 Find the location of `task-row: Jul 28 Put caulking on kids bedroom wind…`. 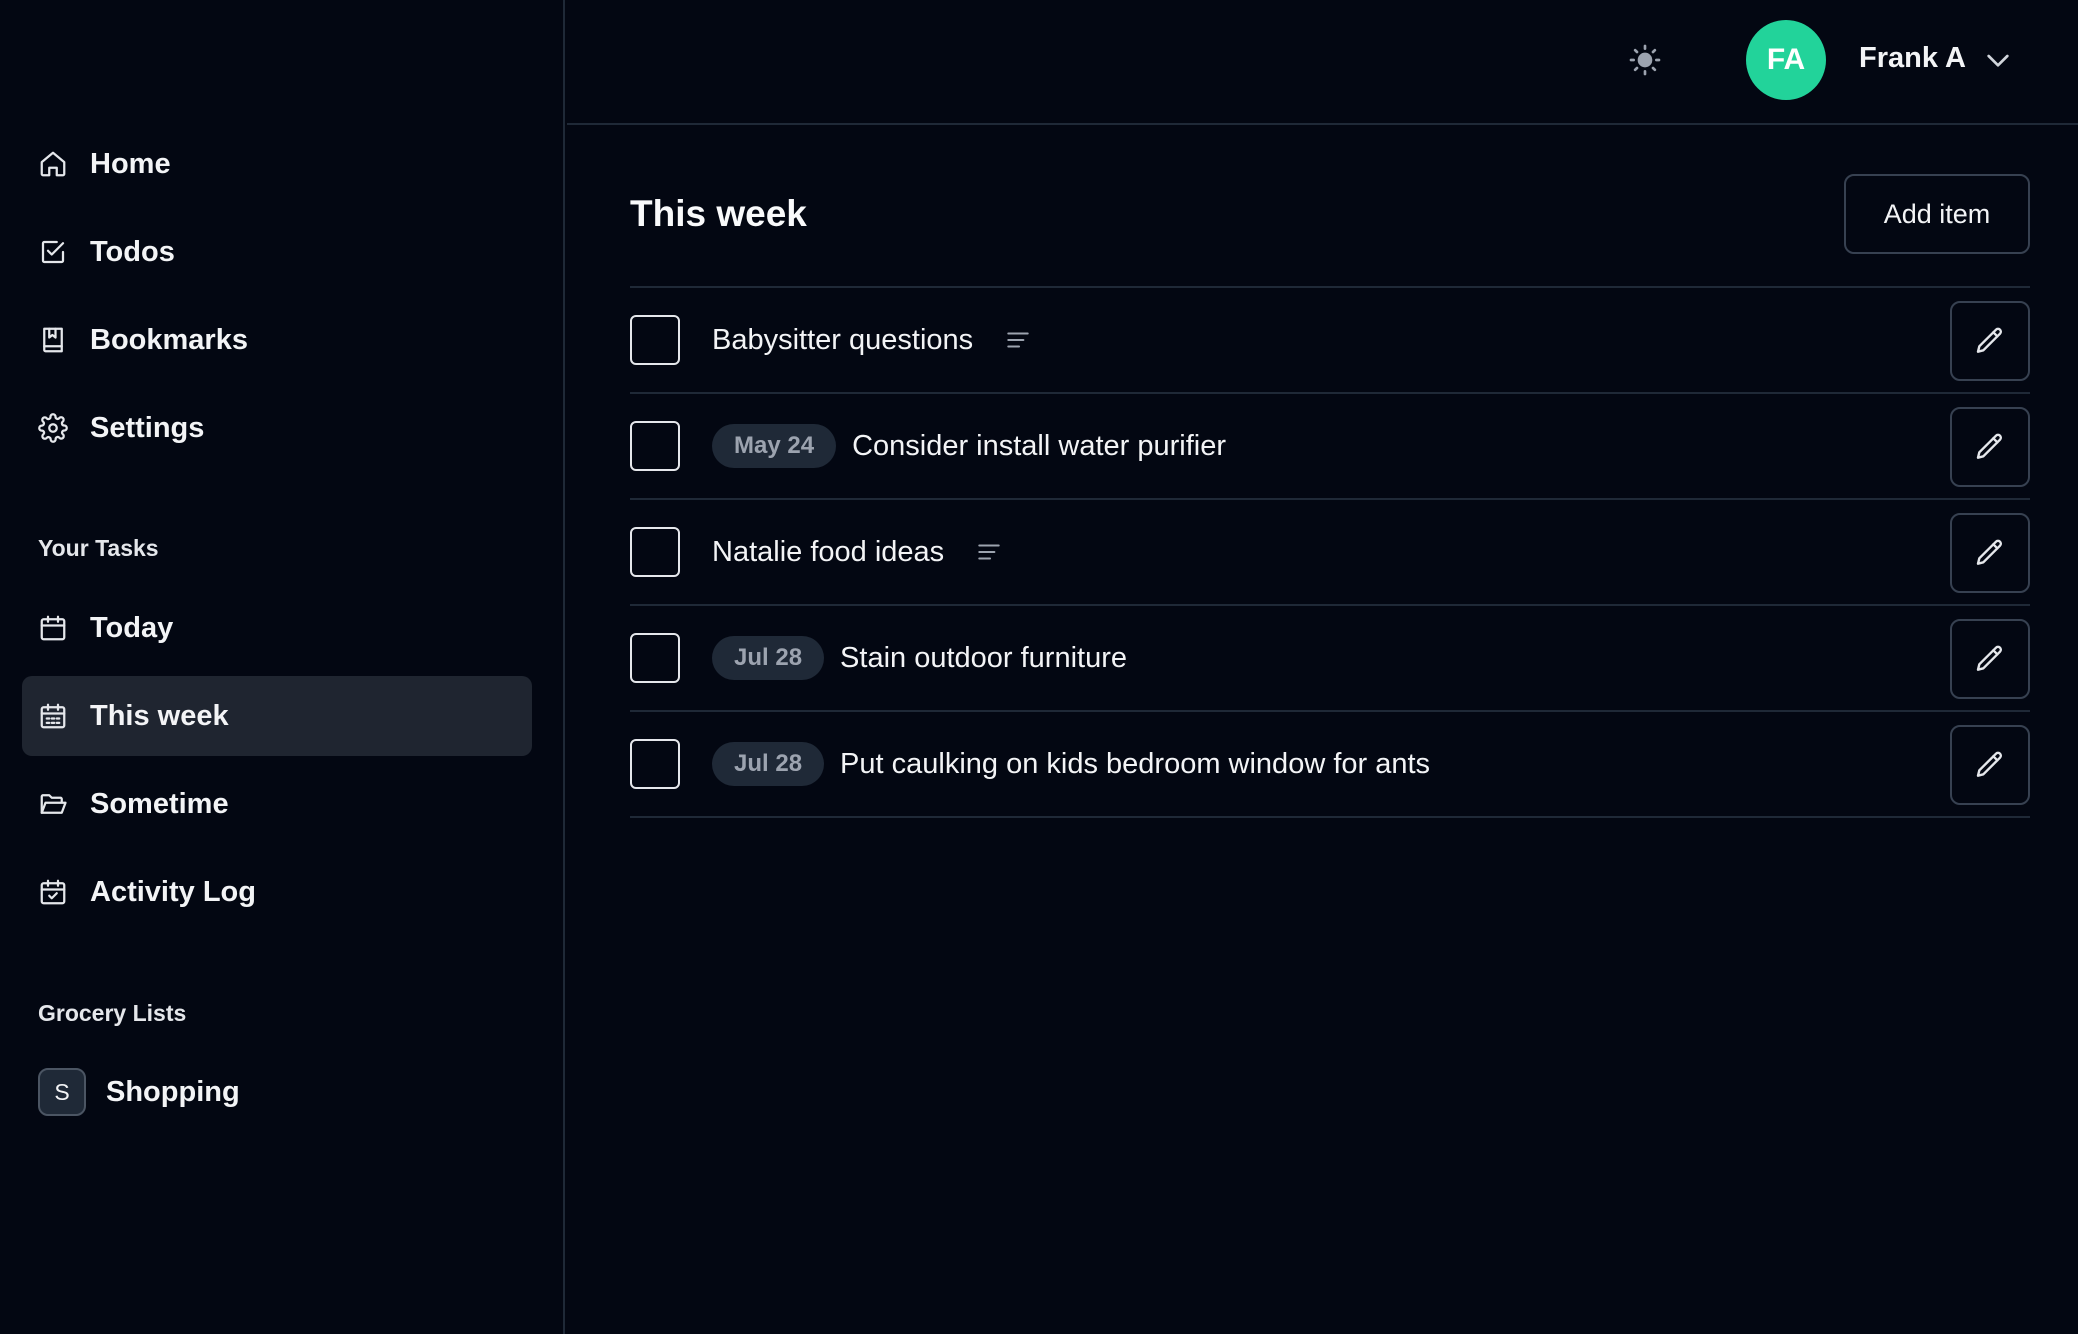

task-row: Jul 28 Put caulking on kids bedroom wind… is located at coordinates (1330, 765).